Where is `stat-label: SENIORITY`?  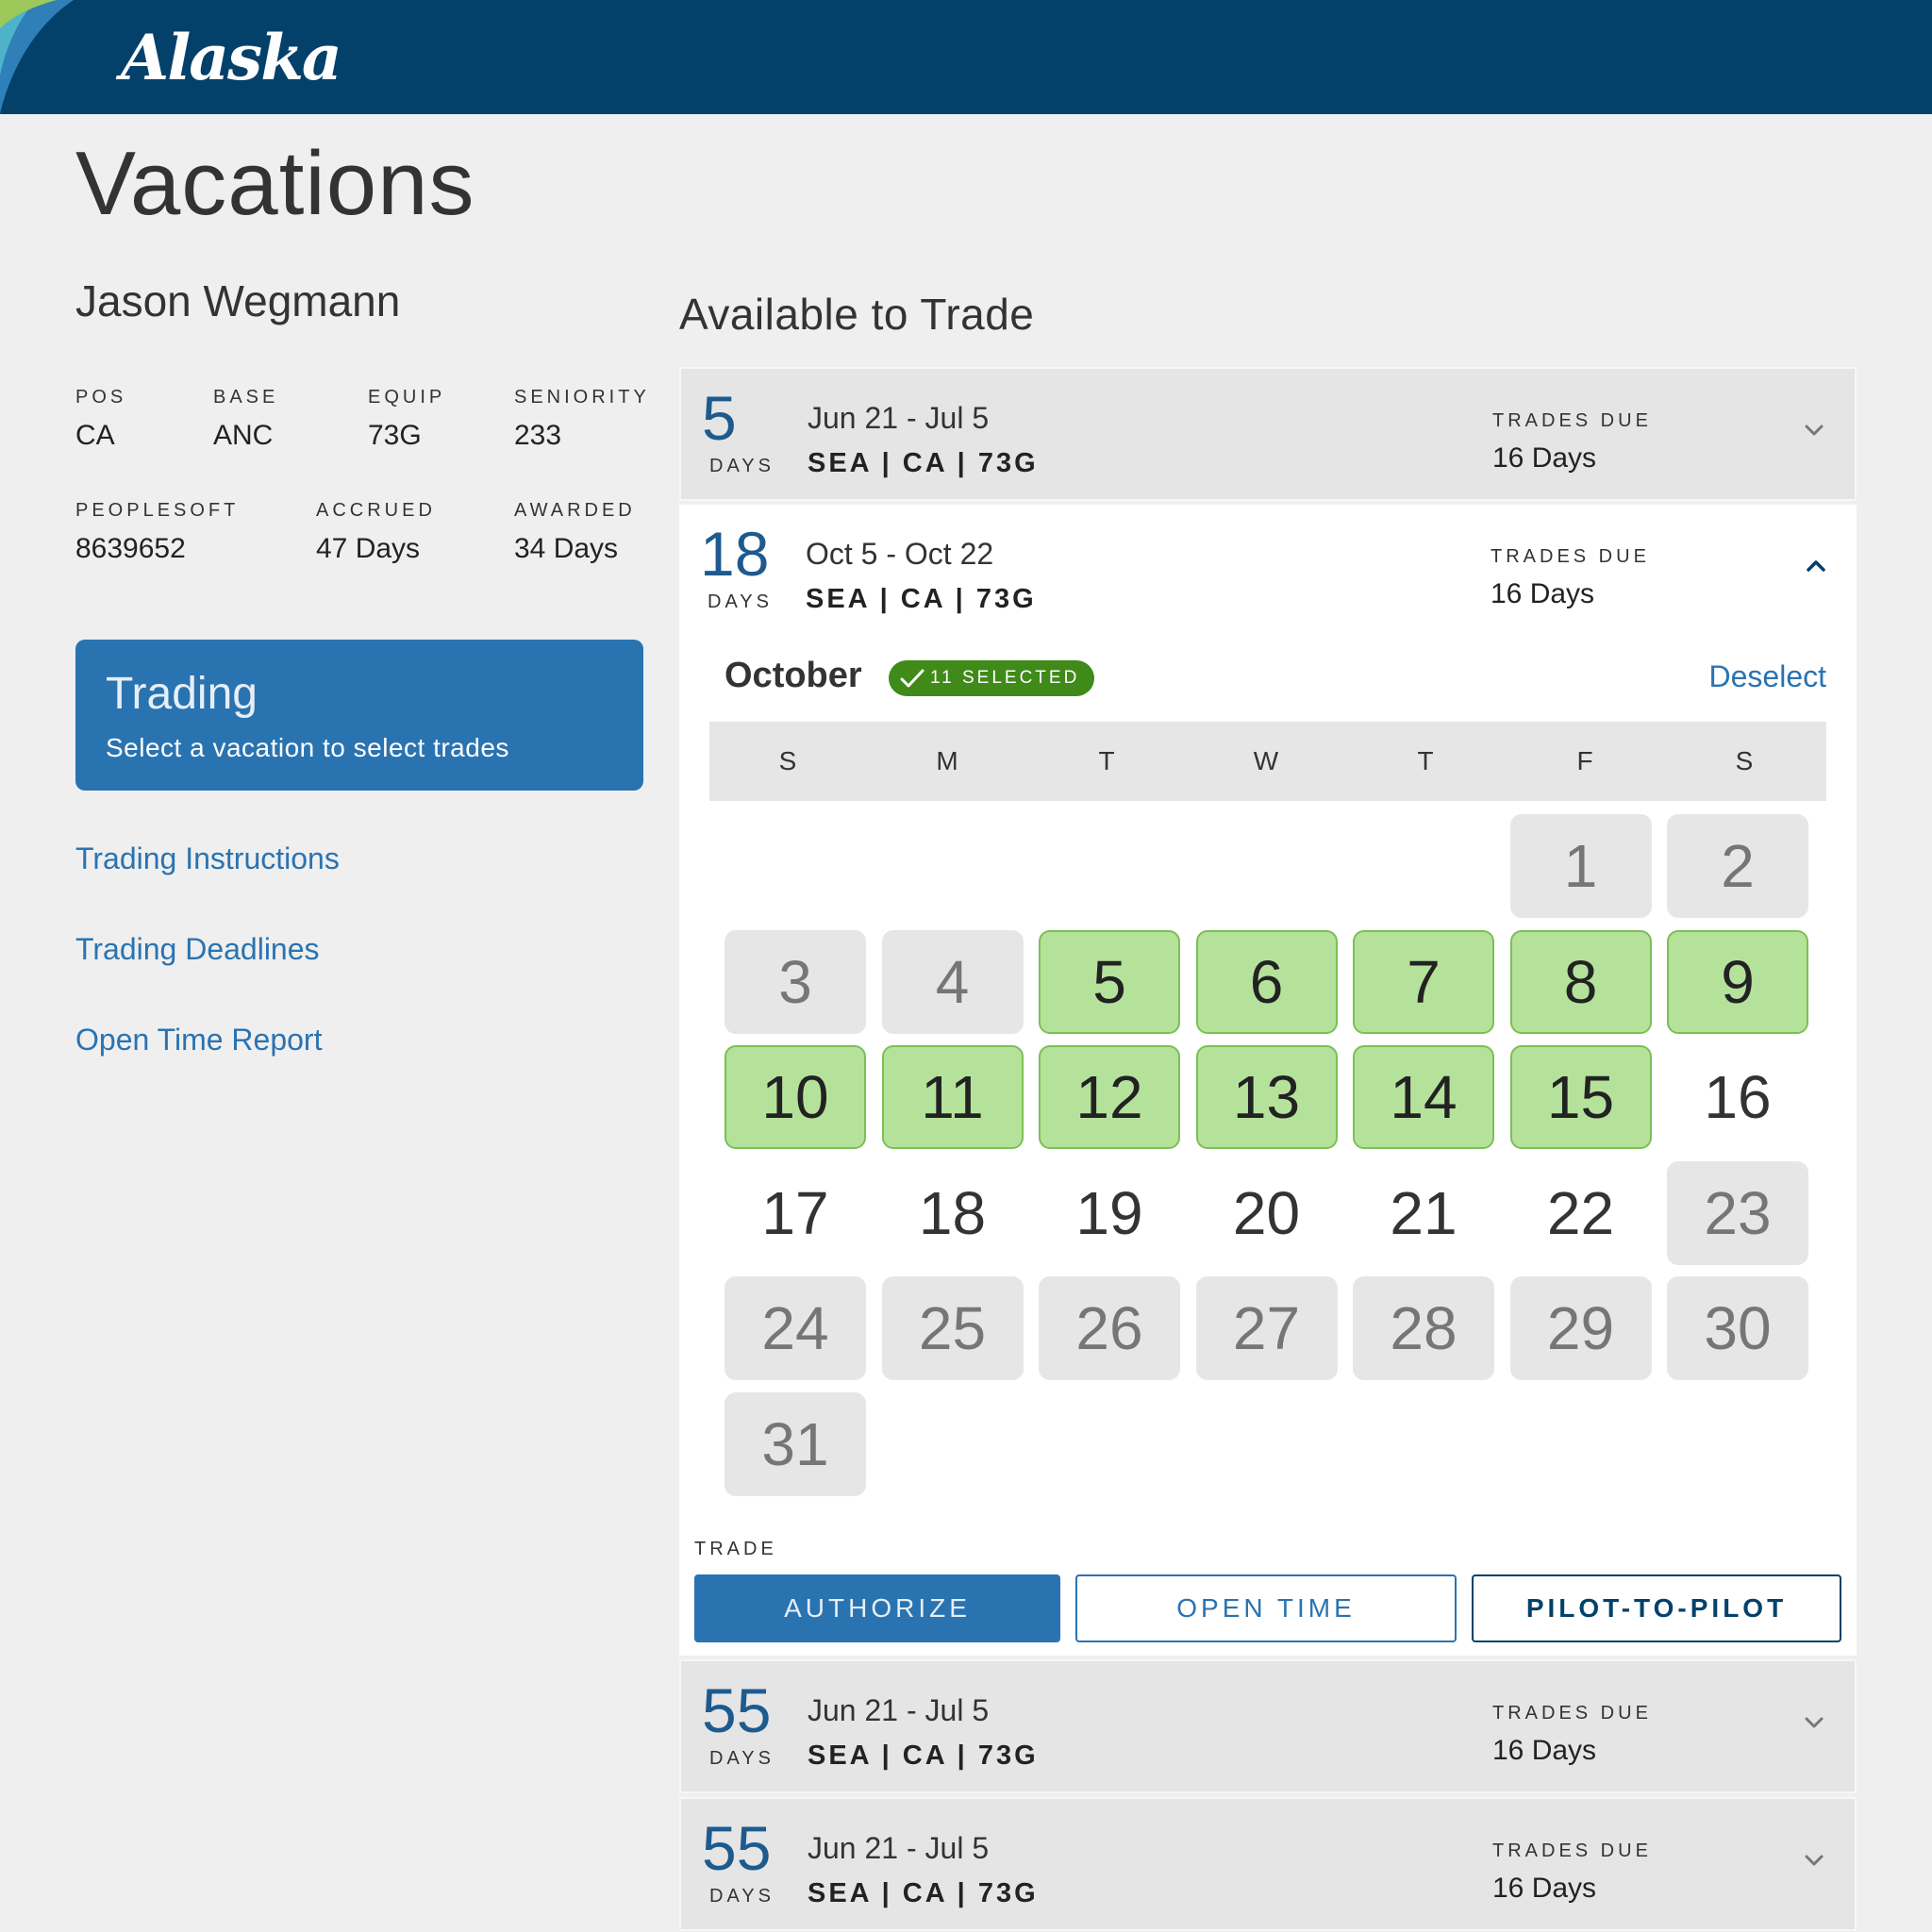
stat-label: SENIORITY is located at coordinates (582, 397).